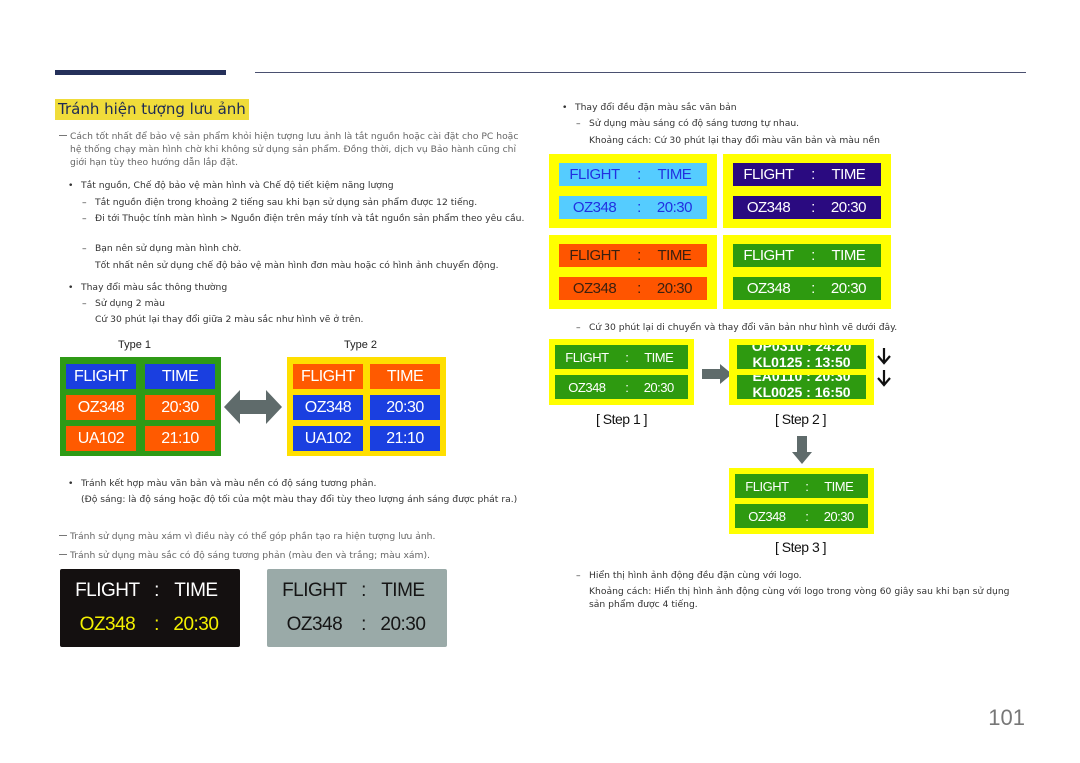 The height and width of the screenshot is (763, 1080). What do you see at coordinates (140, 72) in the screenshot?
I see `header-accent-bar` at bounding box center [140, 72].